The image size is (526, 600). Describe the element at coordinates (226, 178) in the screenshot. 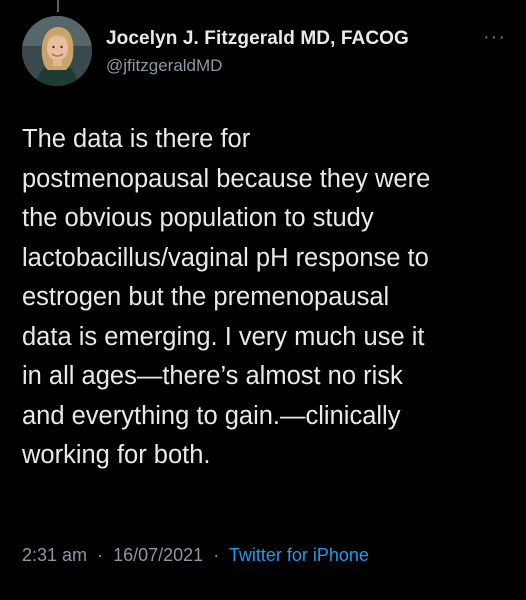

I see `tweet-text-line: postmenopausal because they were` at that location.